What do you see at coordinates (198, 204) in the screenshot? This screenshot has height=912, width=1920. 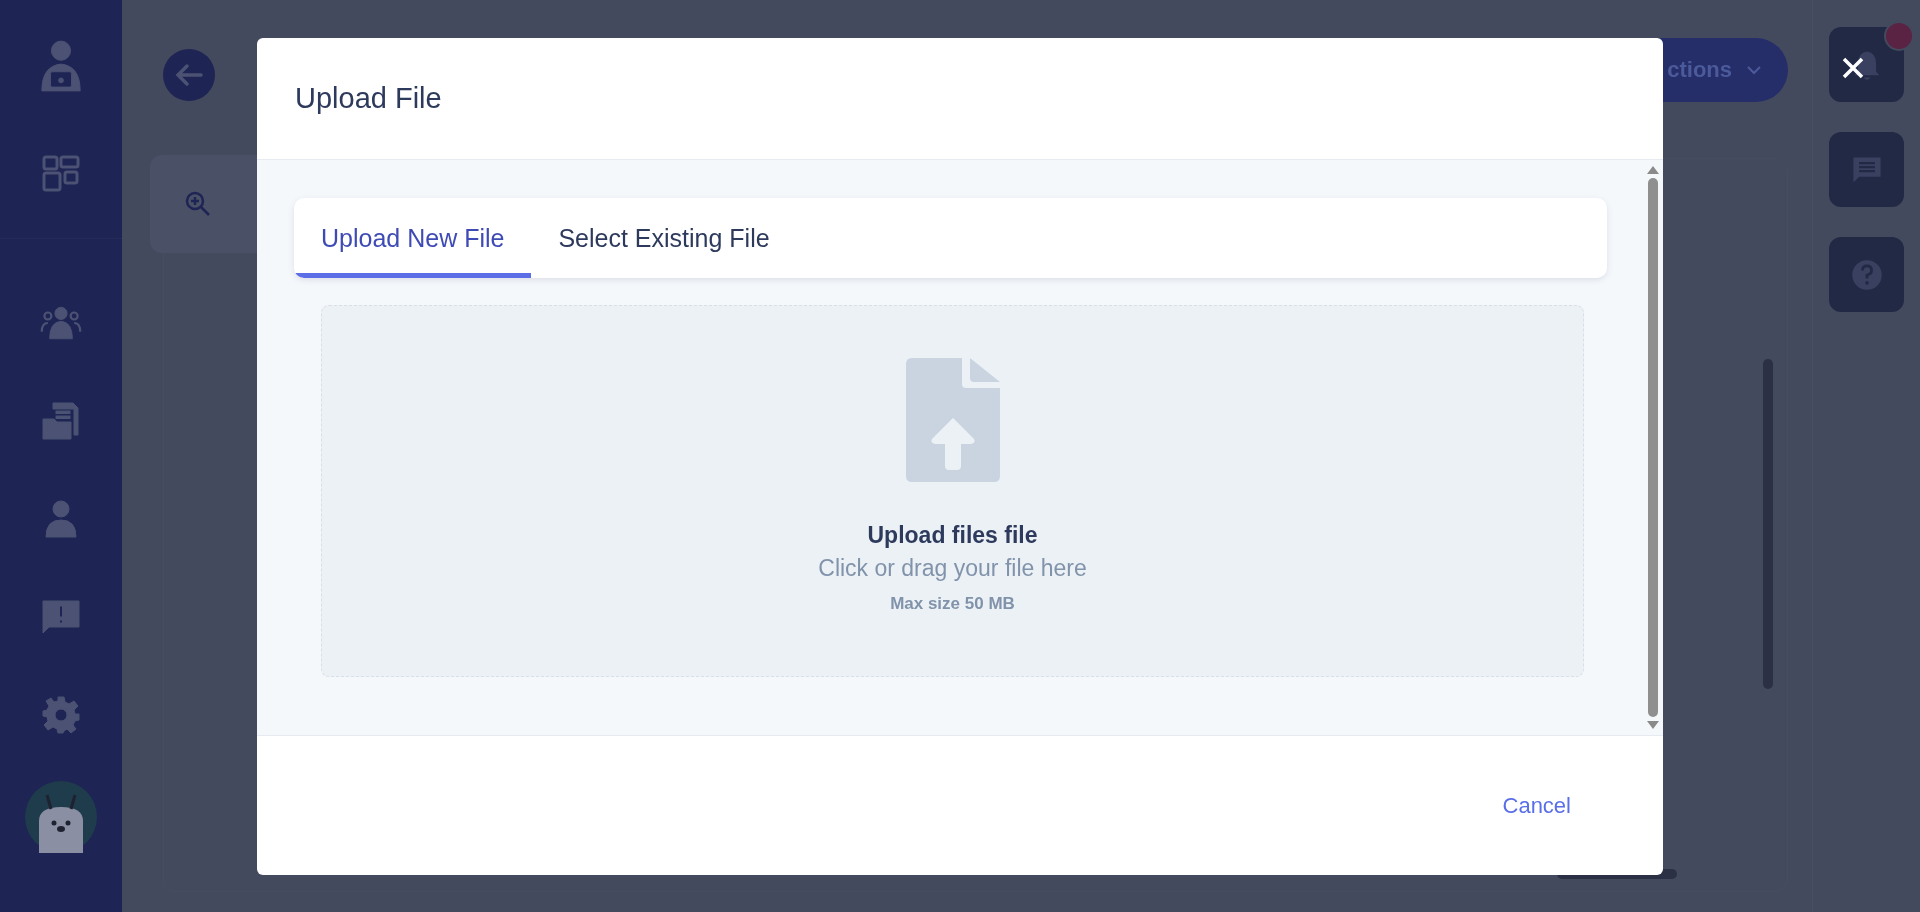 I see `zoom-in-icon` at bounding box center [198, 204].